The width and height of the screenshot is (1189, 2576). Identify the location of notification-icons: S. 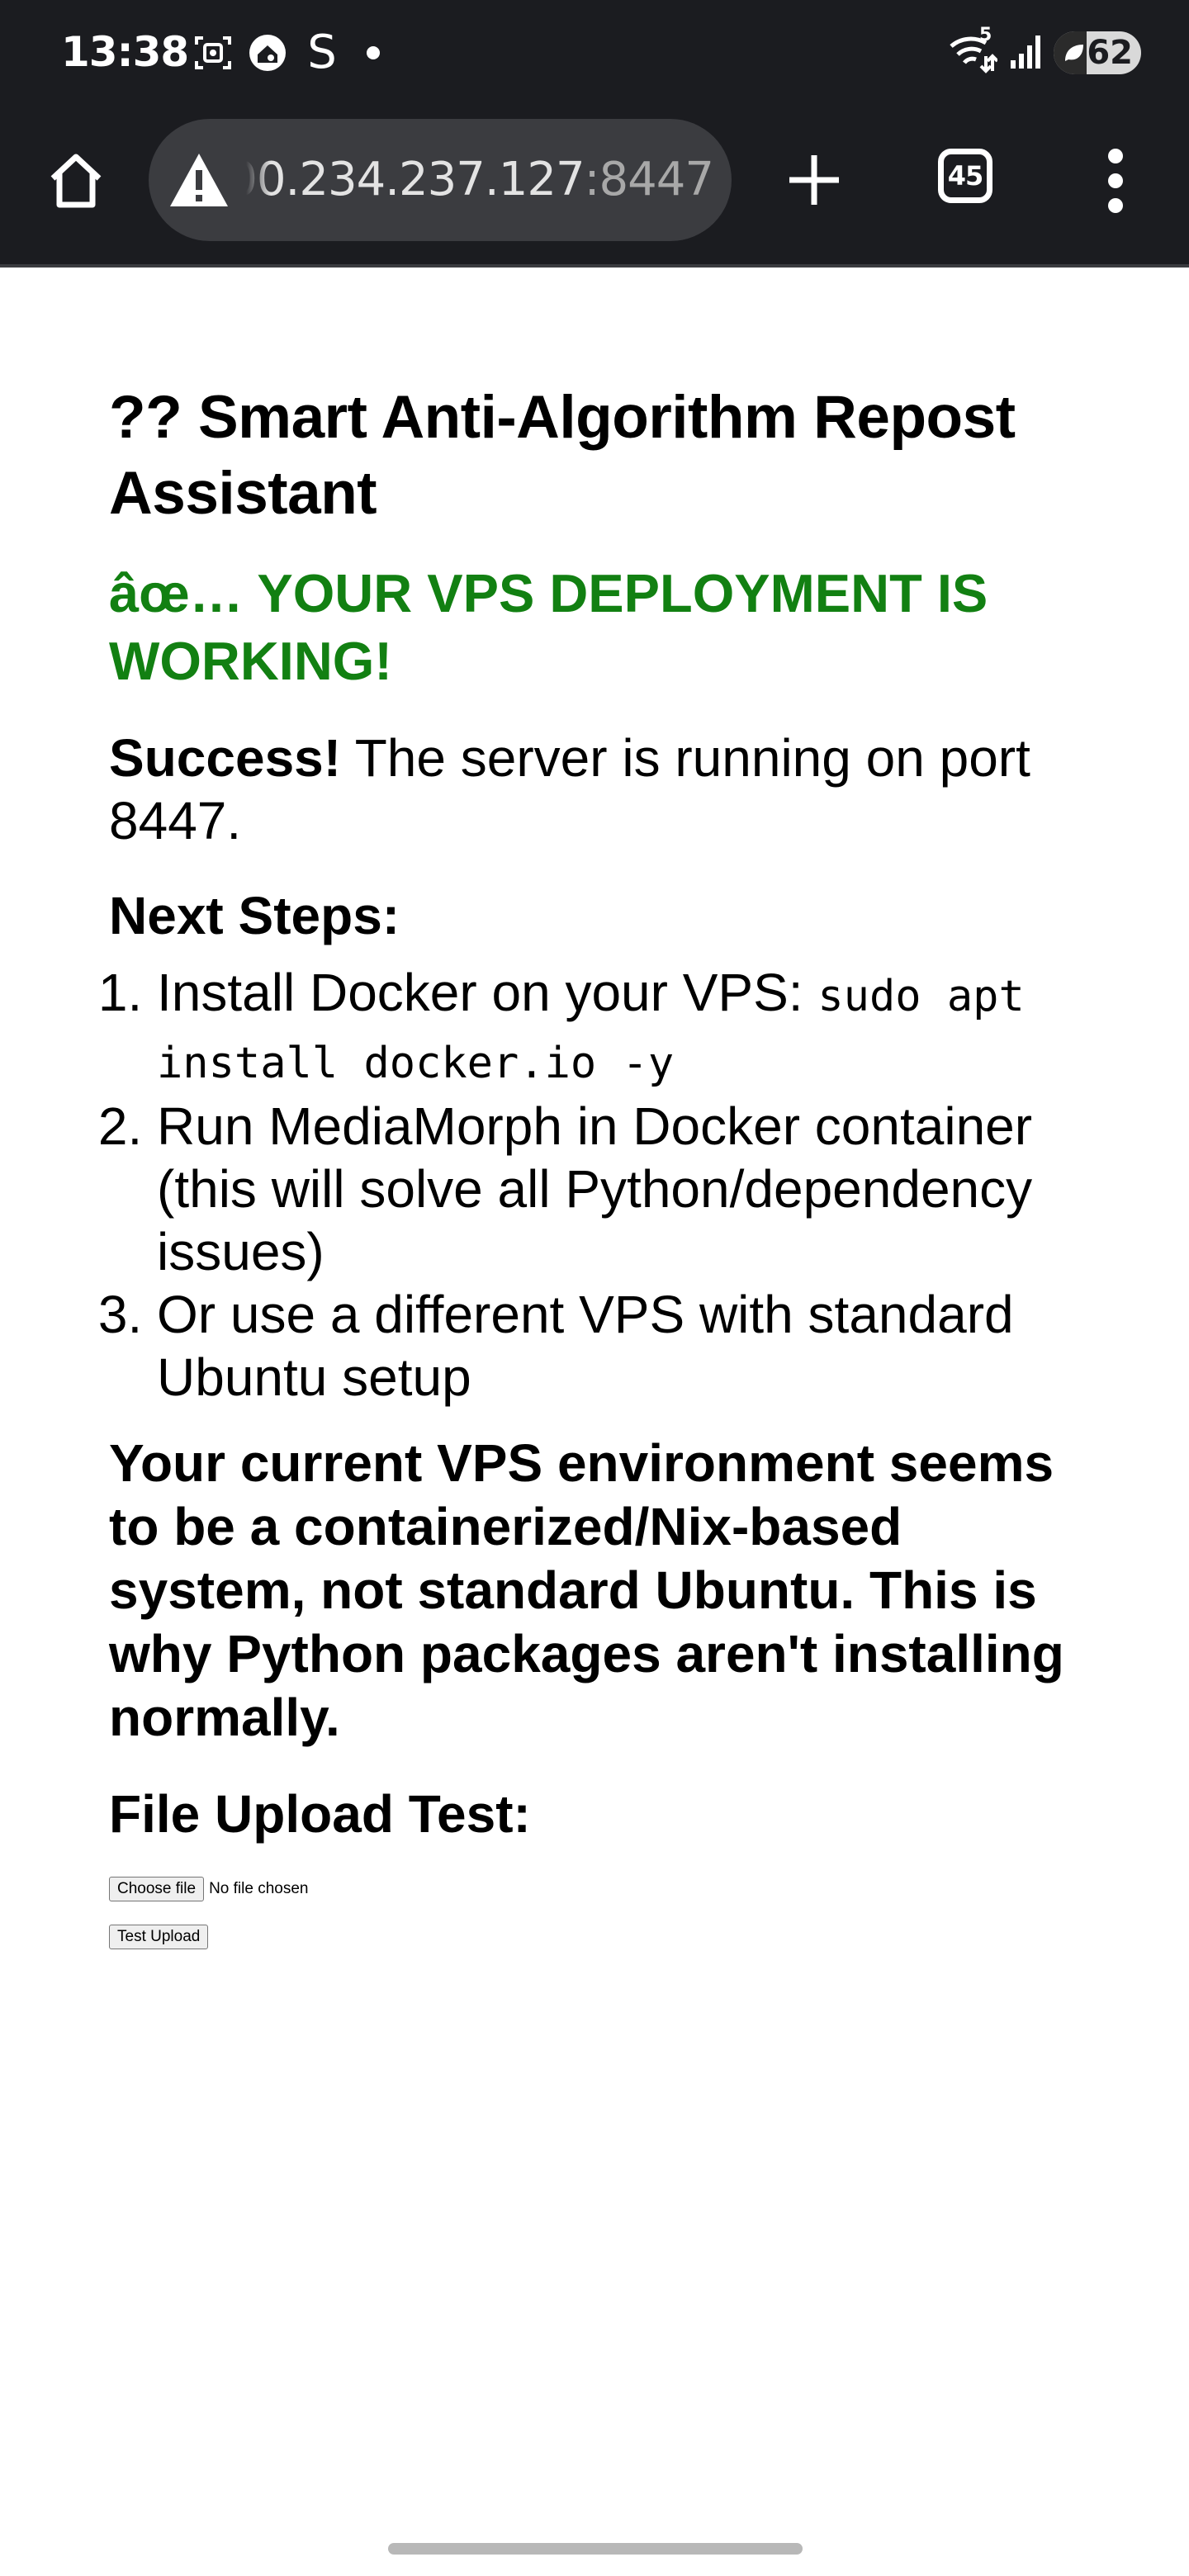
(286, 53).